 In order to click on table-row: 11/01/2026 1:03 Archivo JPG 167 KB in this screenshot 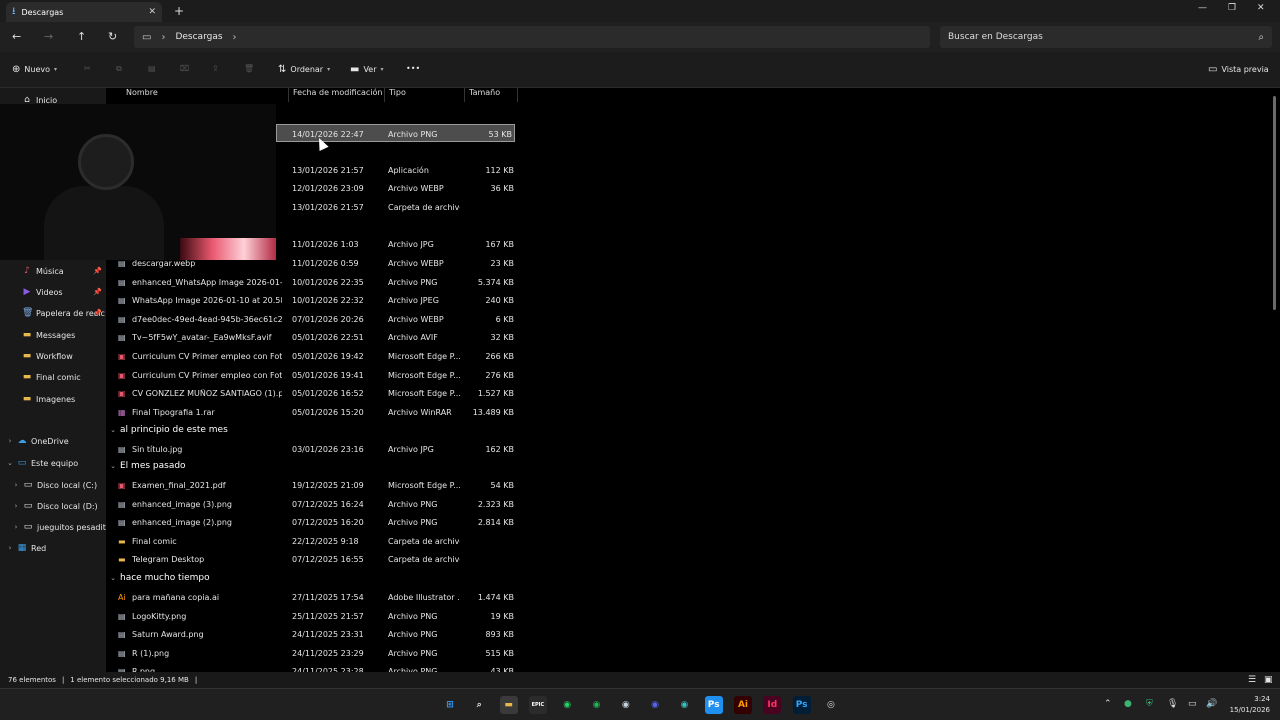, I will do `click(312, 244)`.